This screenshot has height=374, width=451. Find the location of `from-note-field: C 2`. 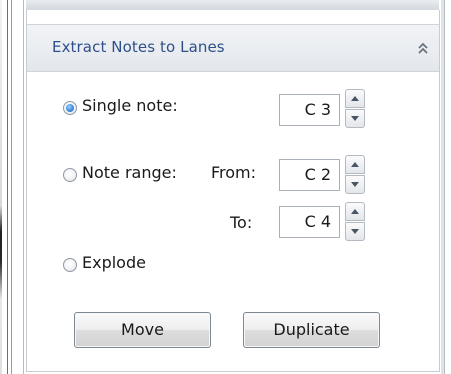

from-note-field: C 2 is located at coordinates (309, 175).